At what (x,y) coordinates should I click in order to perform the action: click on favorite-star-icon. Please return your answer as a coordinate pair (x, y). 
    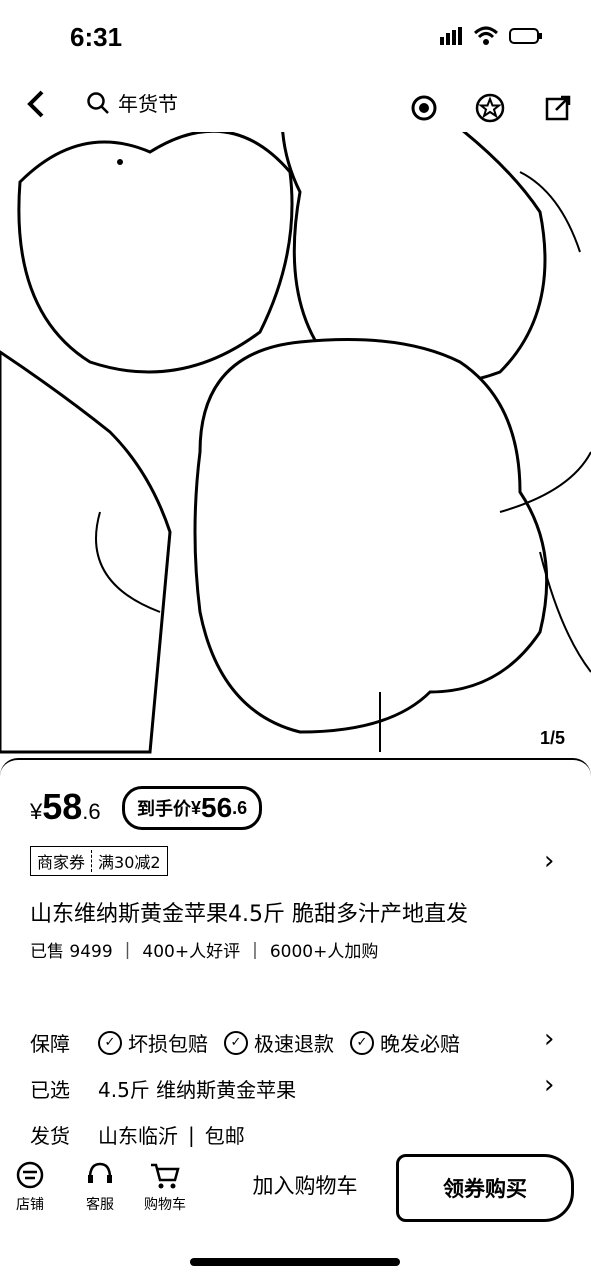
    Looking at the image, I should click on (490, 108).